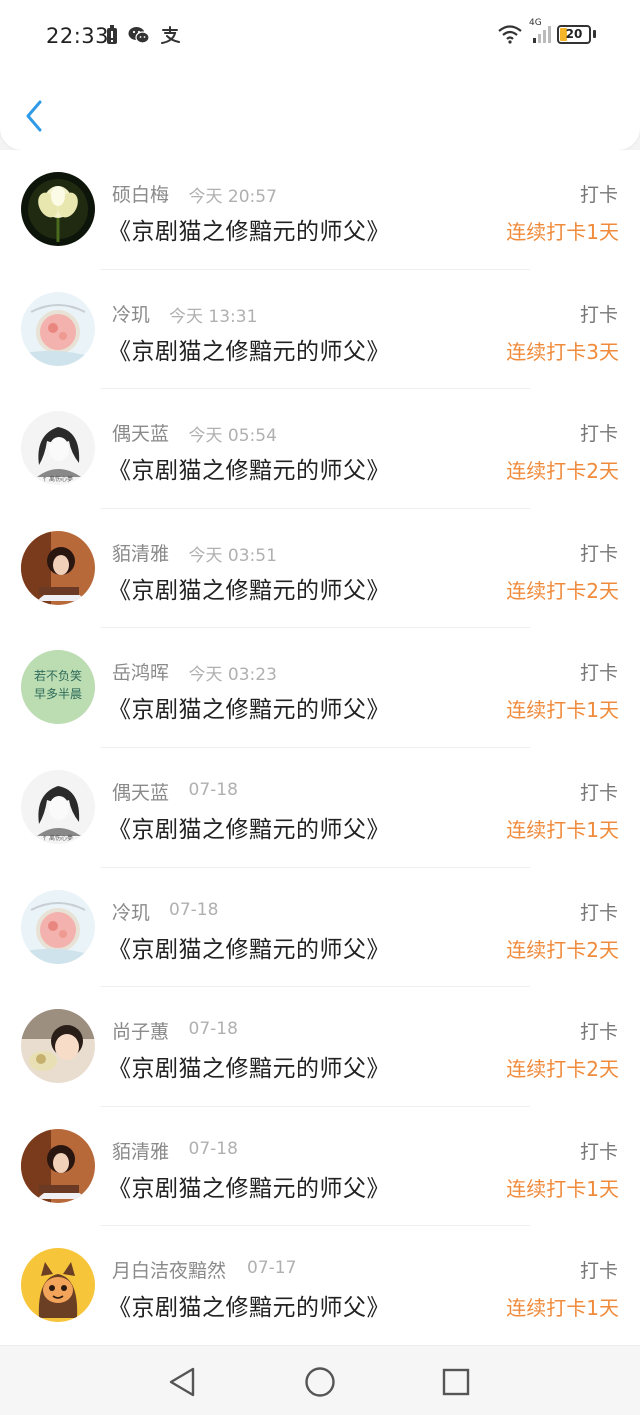  I want to click on recents-square-icon, so click(456, 1382).